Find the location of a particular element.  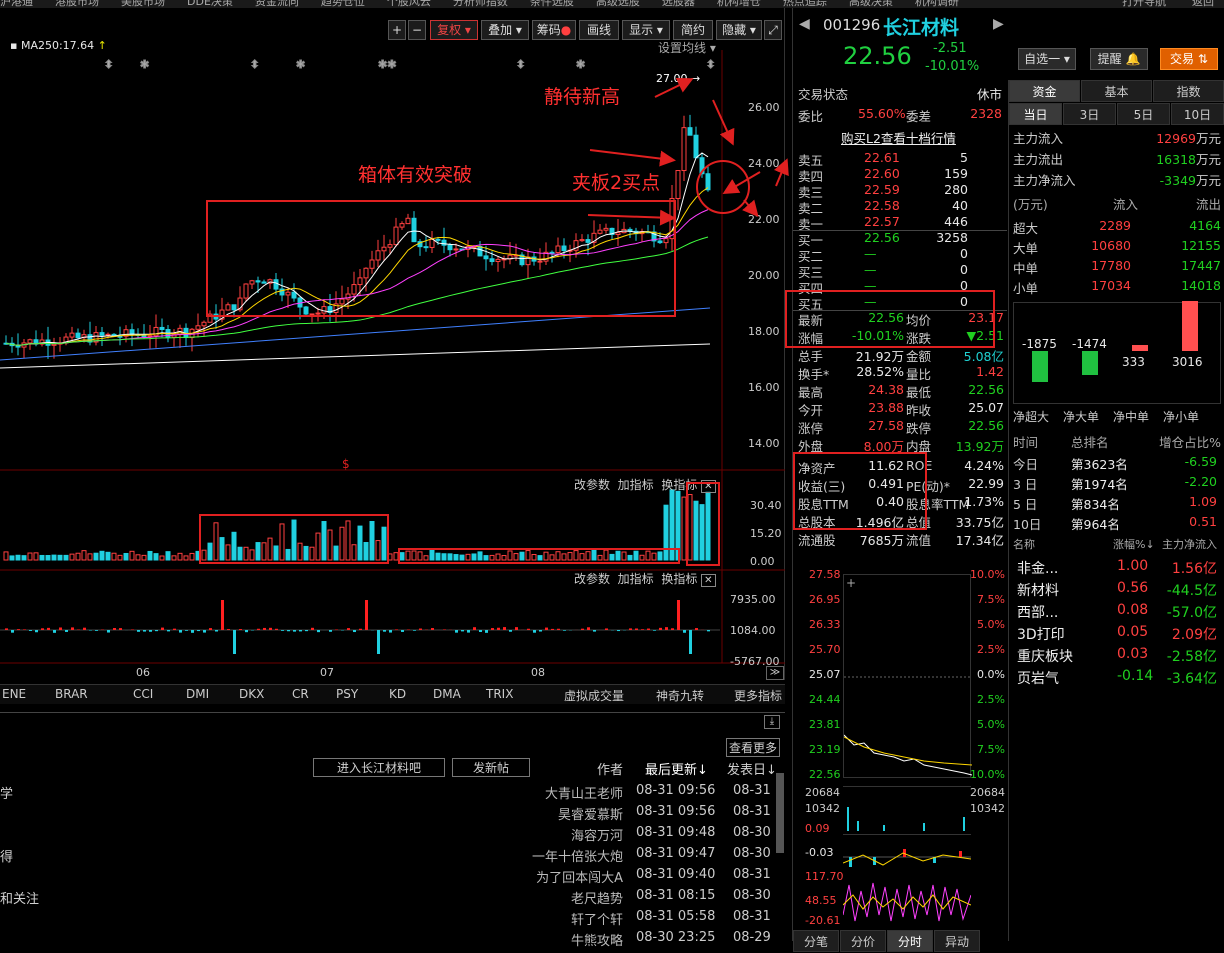

forum-row-author: 昊睿爱慕斯 is located at coordinates (590, 813).